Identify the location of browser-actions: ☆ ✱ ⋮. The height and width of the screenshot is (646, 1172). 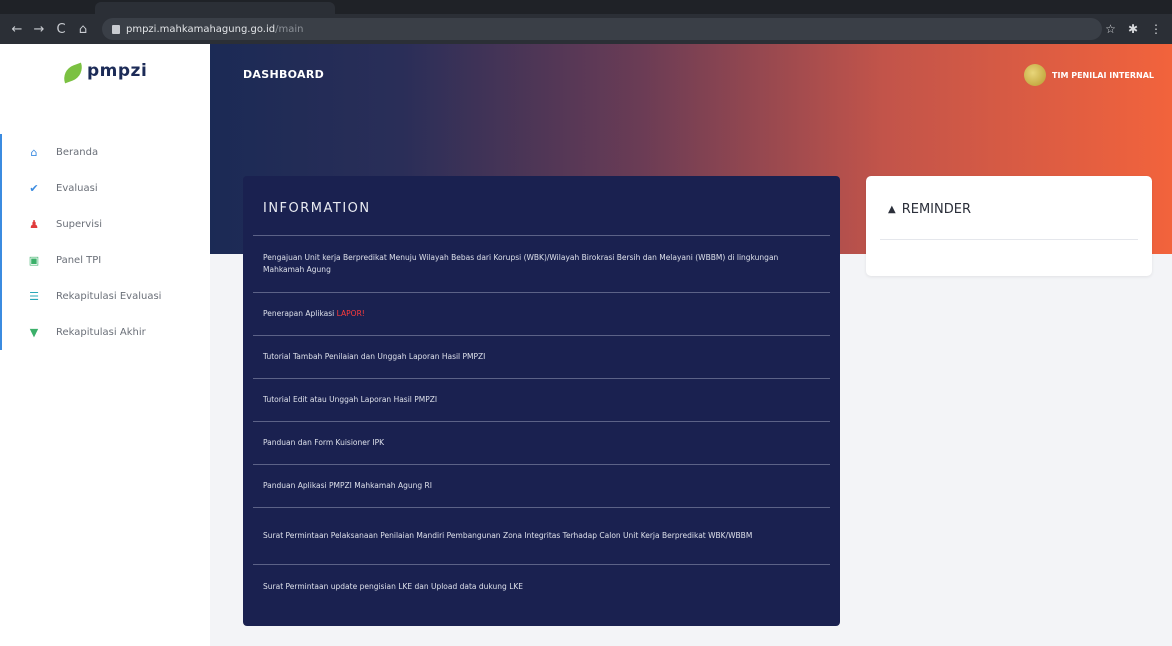
(1133, 29).